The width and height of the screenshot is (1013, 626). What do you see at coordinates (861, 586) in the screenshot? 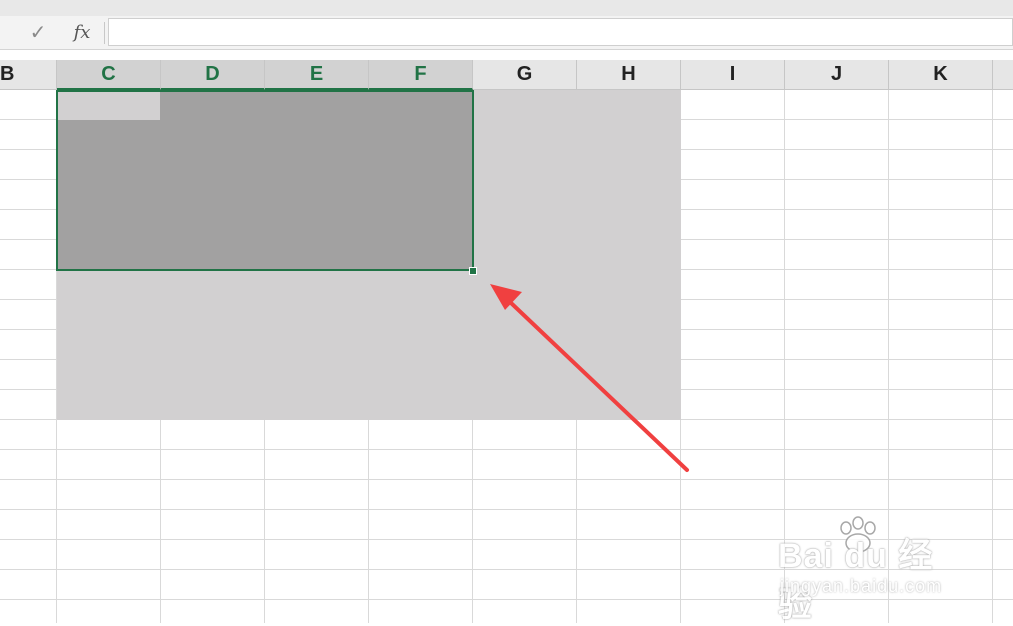
I see `watermark-url: jingyan.baidu.com` at bounding box center [861, 586].